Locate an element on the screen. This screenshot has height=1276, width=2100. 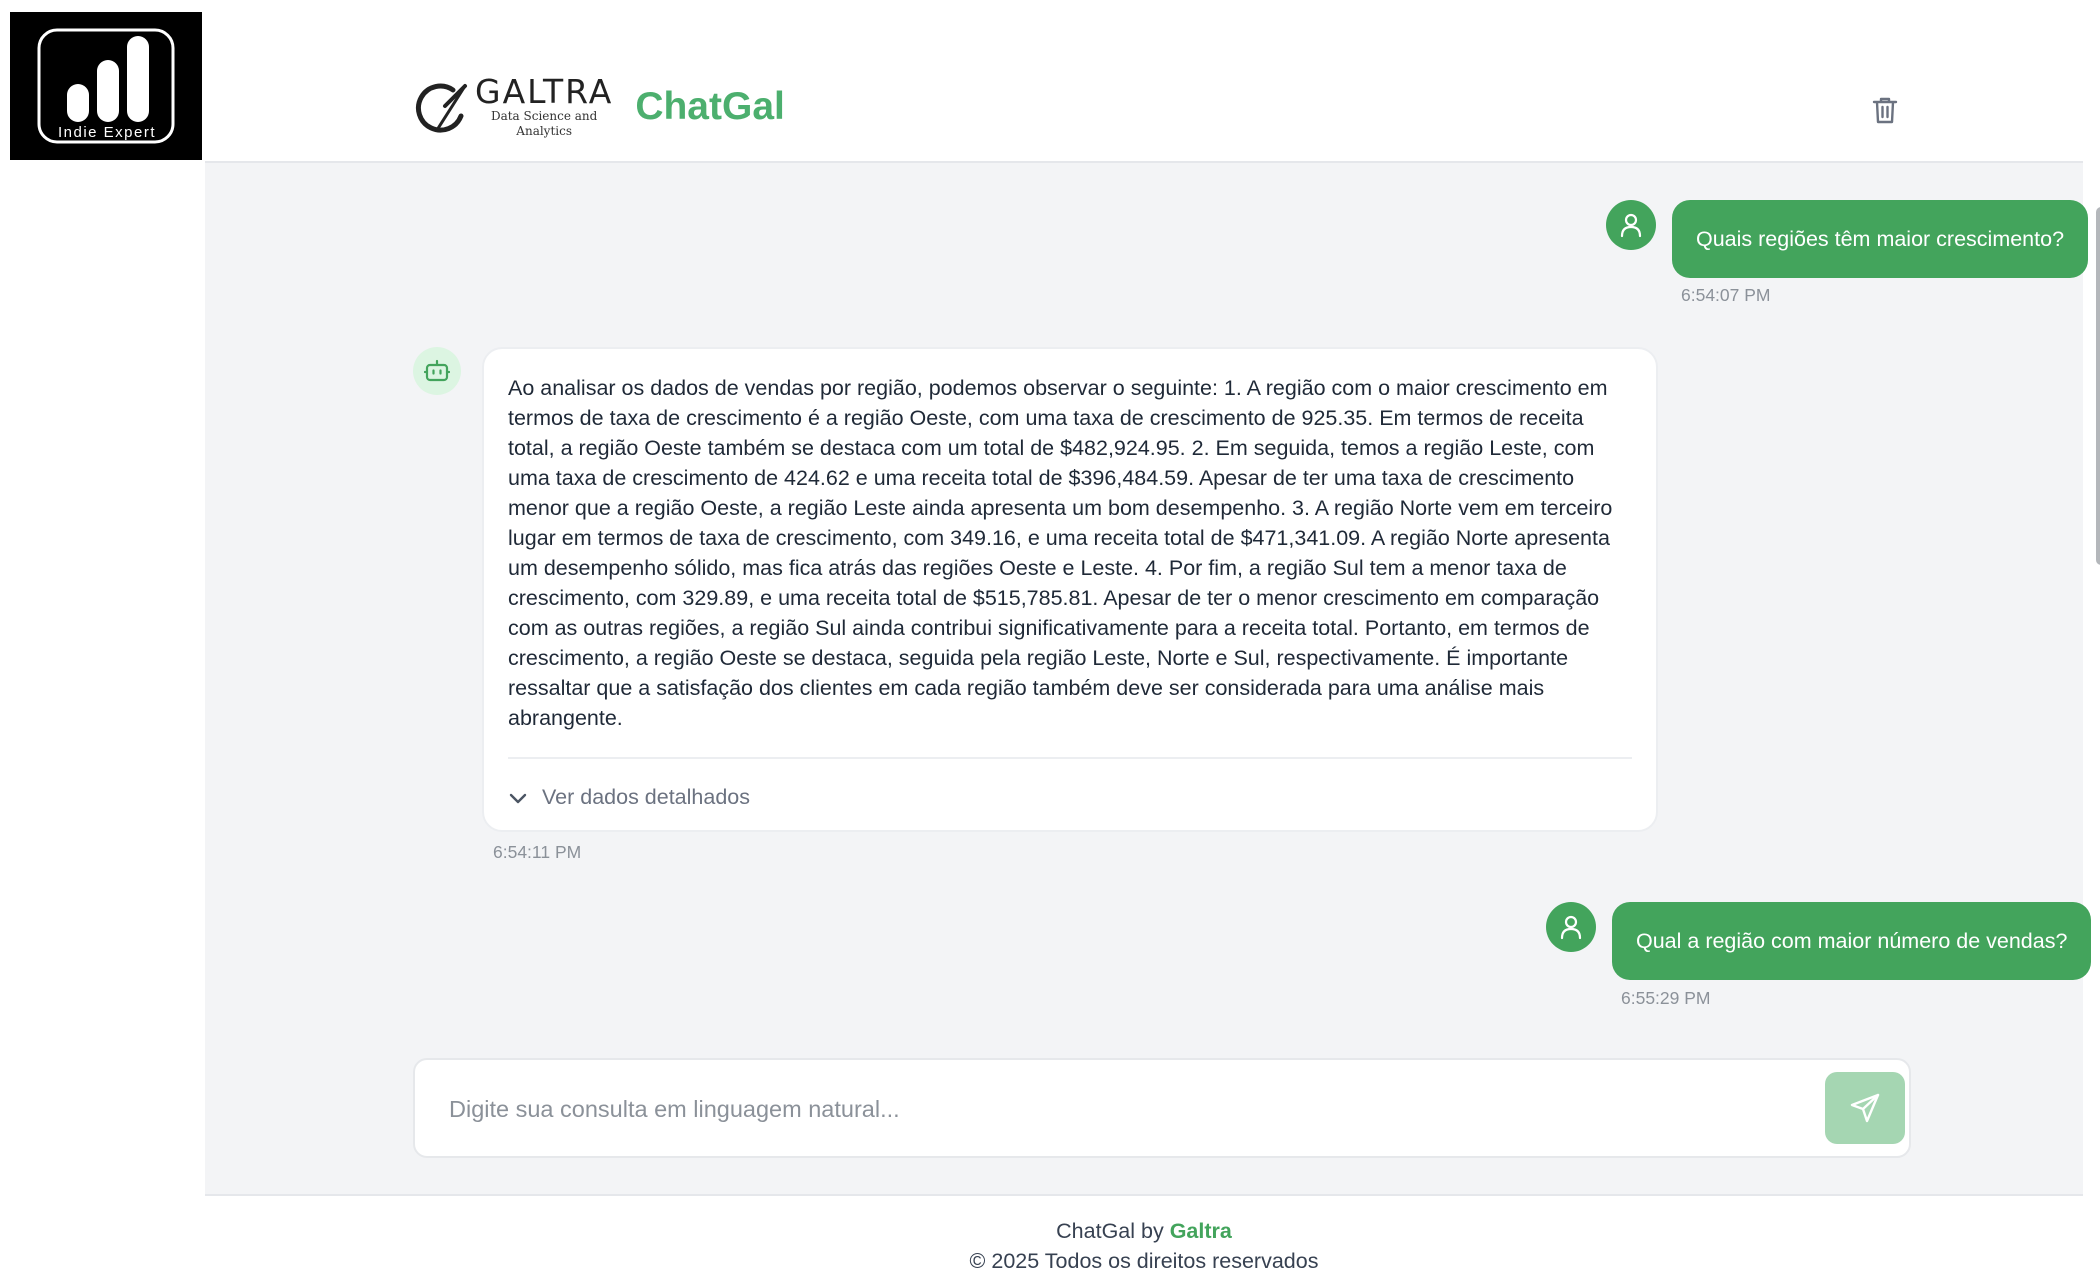
composer is located at coordinates (1162, 1108).